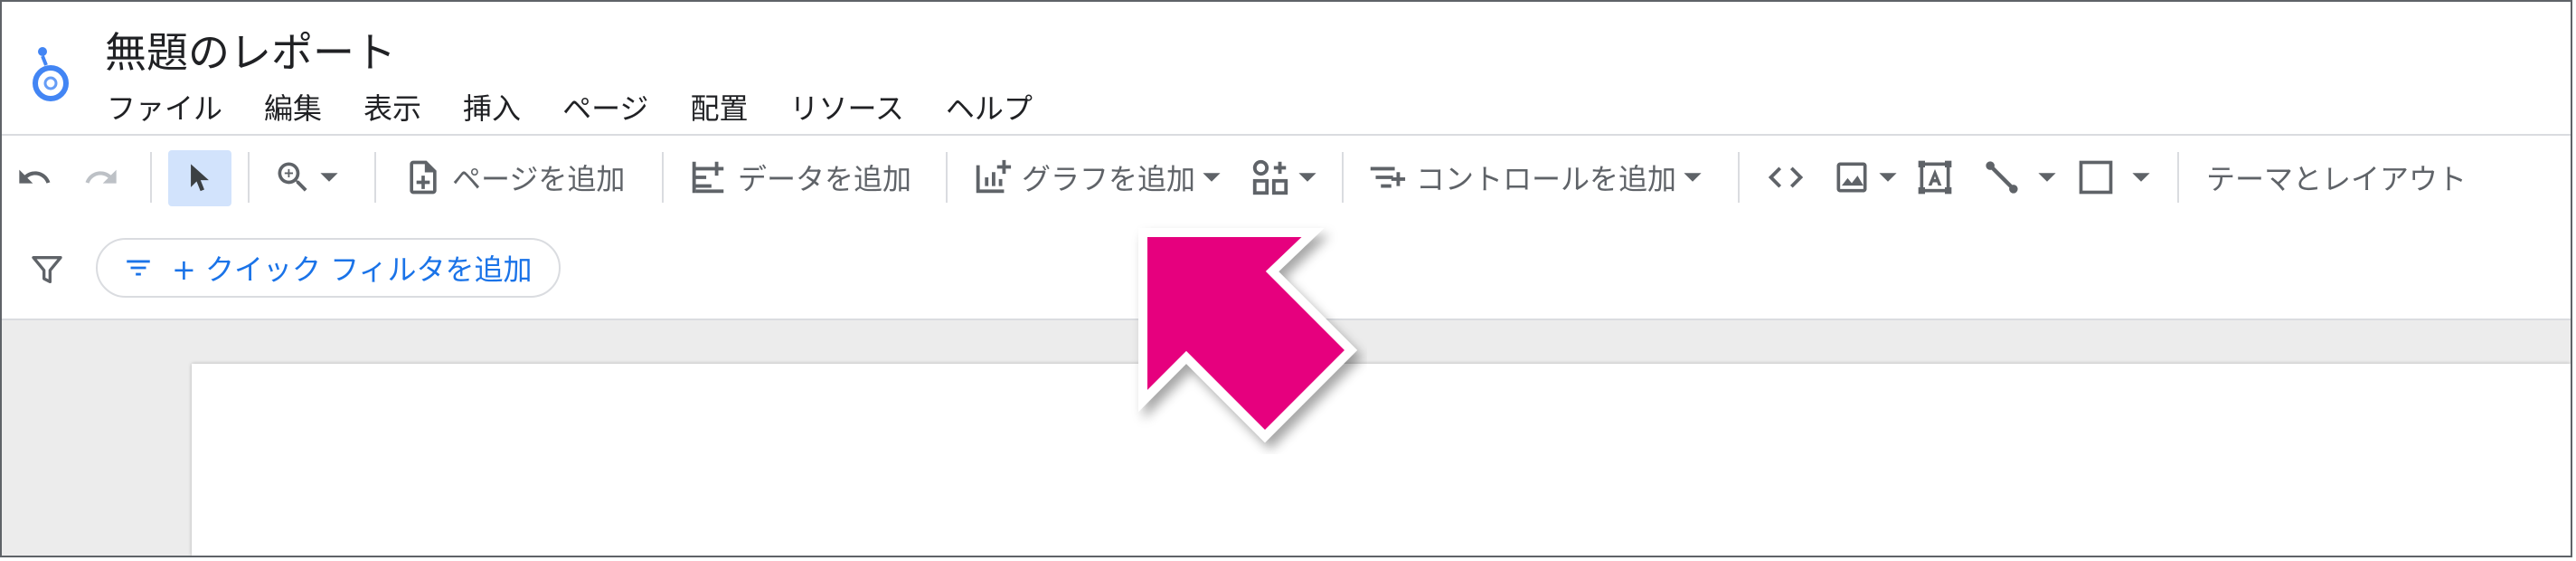  What do you see at coordinates (1388, 177) in the screenshot?
I see `filter-control-icon` at bounding box center [1388, 177].